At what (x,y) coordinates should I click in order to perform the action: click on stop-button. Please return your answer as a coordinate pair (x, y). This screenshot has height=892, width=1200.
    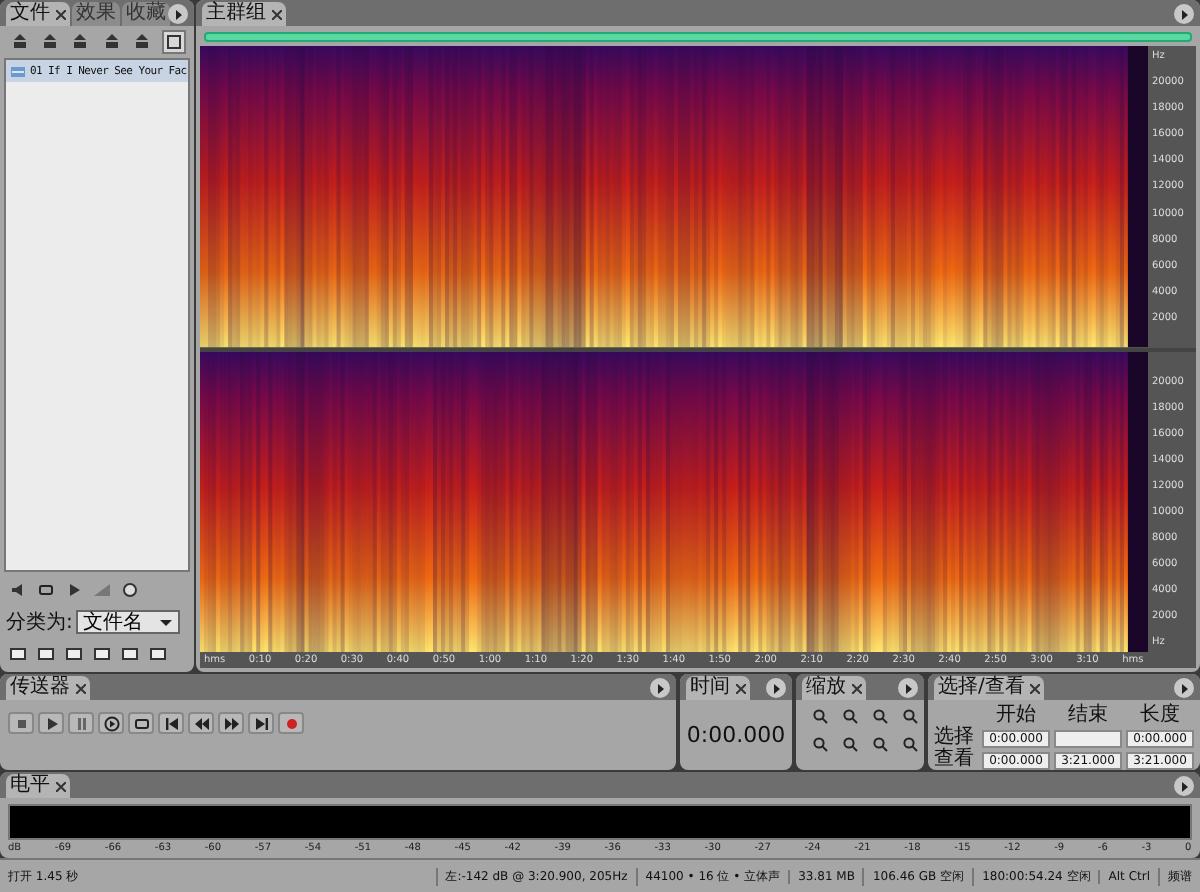
    Looking at the image, I should click on (21, 723).